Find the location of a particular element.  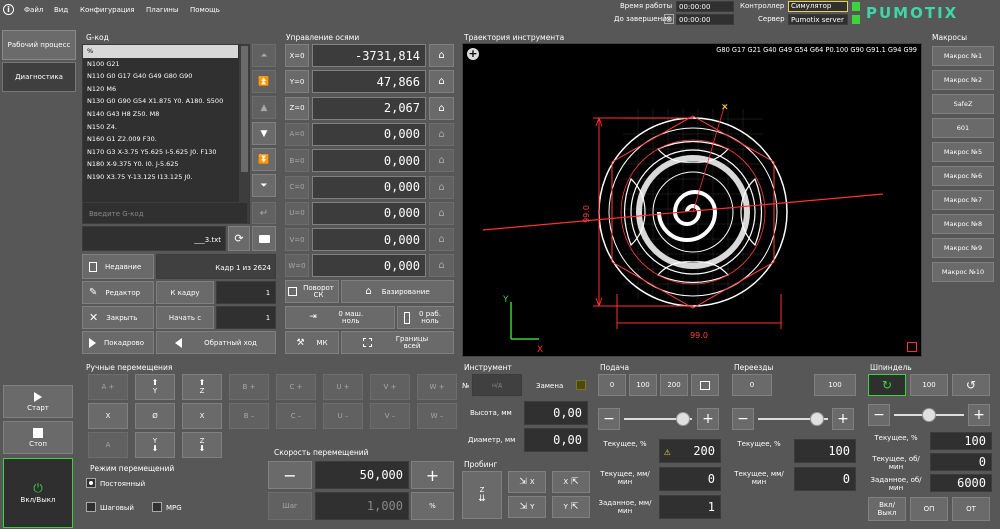

to-frame-button: К кадру is located at coordinates (185, 292).